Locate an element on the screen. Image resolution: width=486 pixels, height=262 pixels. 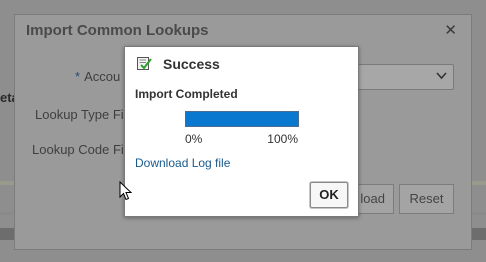
success-check-icon is located at coordinates (144, 63).